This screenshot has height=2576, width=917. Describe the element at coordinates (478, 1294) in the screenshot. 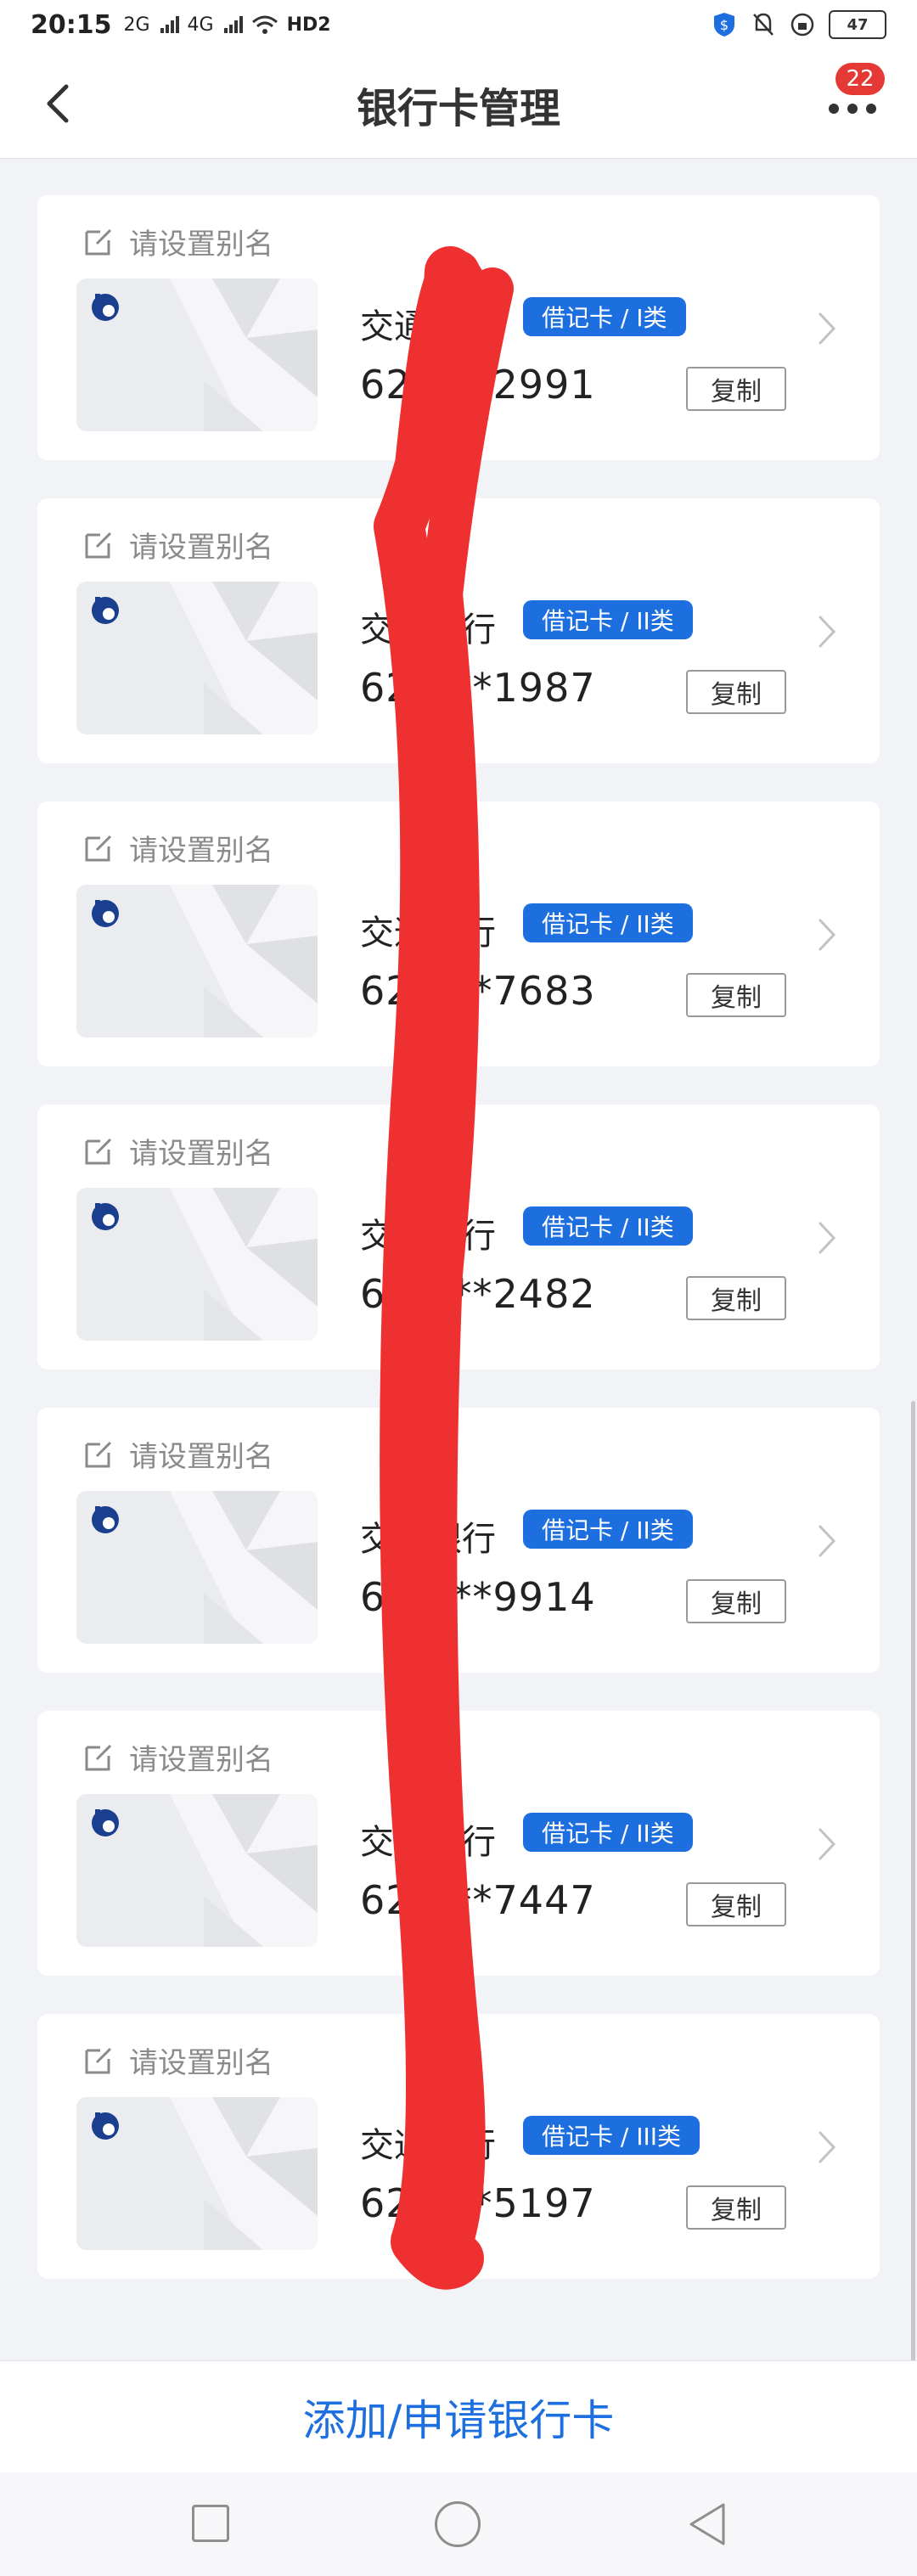

I see `card-number: 62****2482` at that location.